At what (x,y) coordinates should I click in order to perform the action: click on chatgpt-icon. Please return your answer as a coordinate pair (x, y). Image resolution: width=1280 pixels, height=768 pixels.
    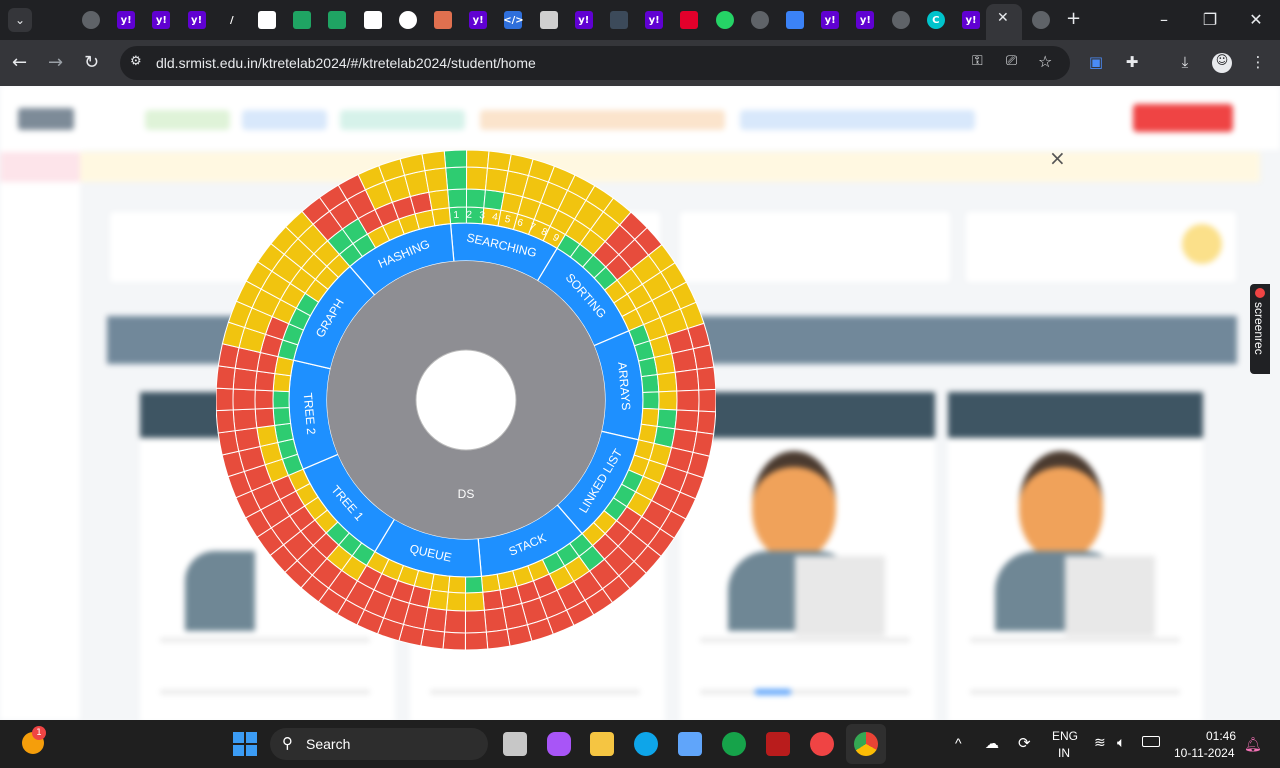
    Looking at the image, I should click on (407, 20).